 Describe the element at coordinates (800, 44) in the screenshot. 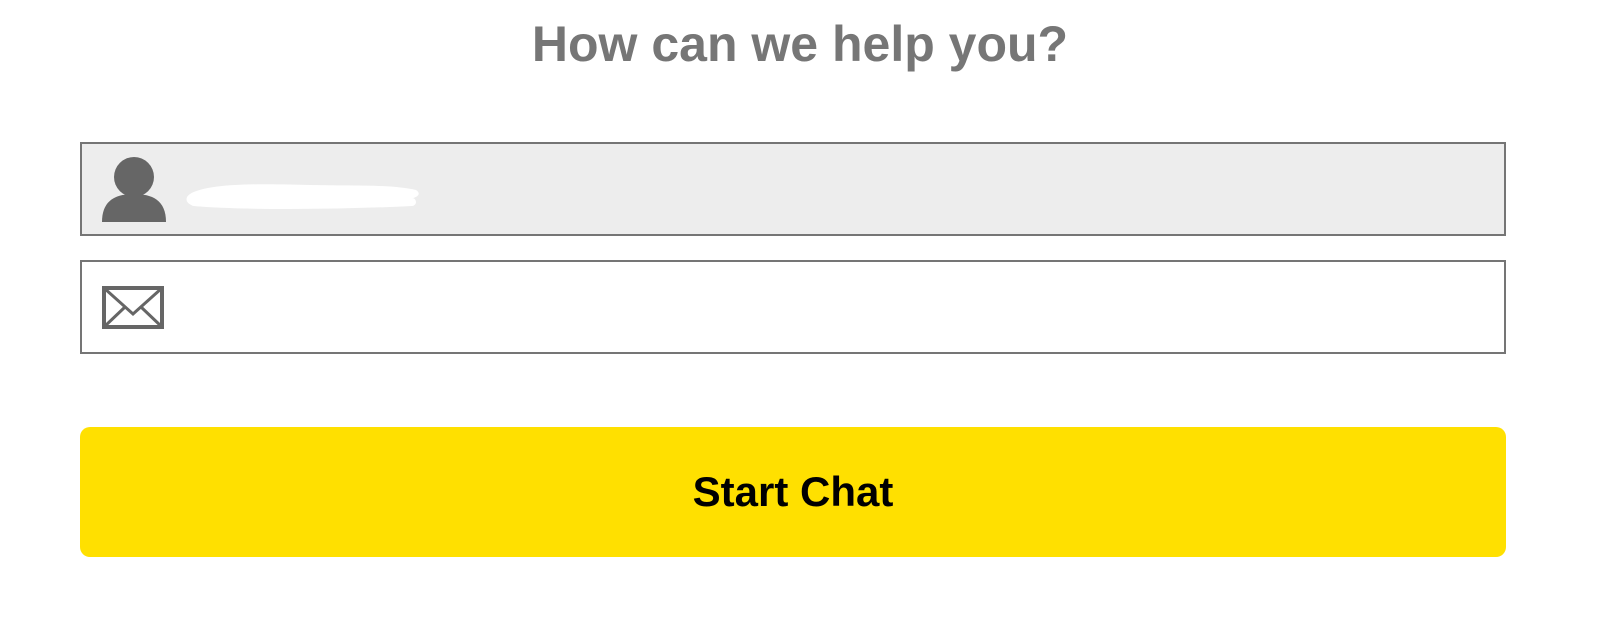

I see `form-heading: How can we help you?` at that location.